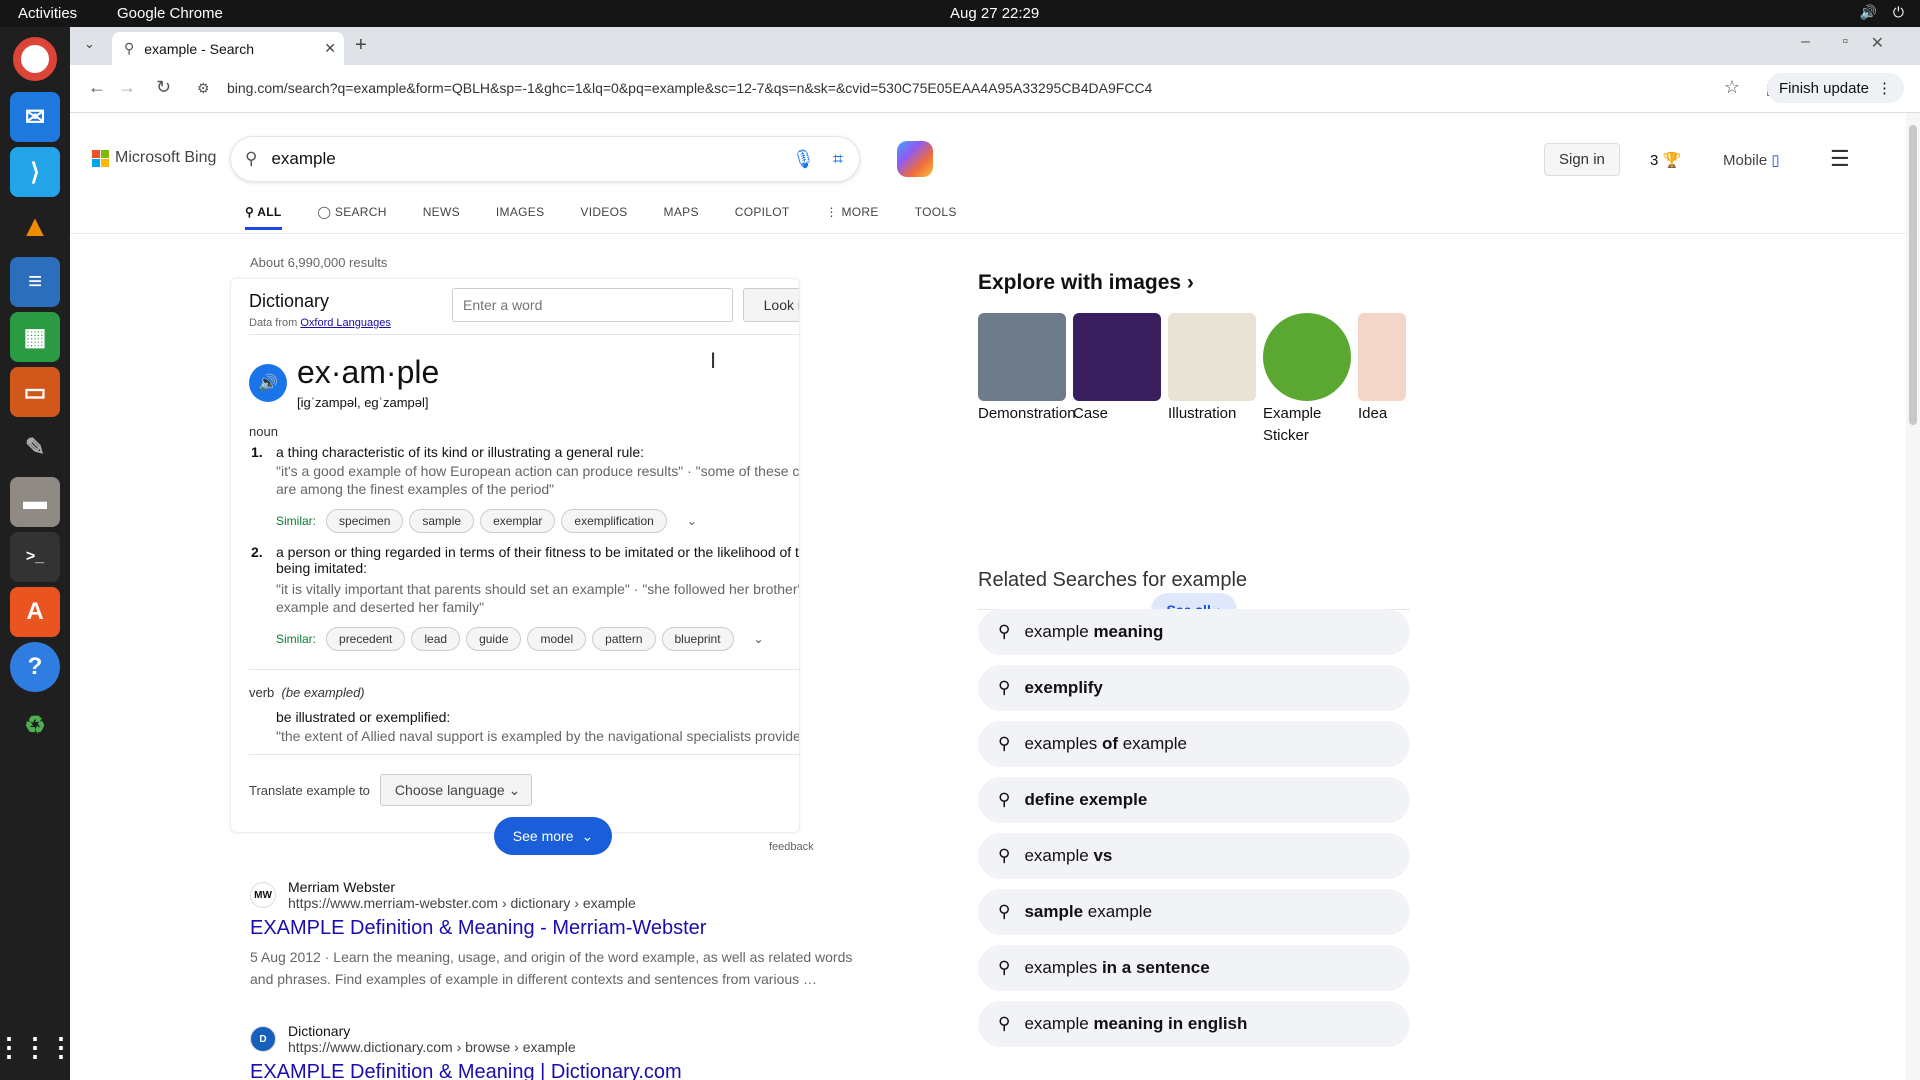  Describe the element at coordinates (1913, 275) in the screenshot. I see `scrollbar-thumb` at that location.